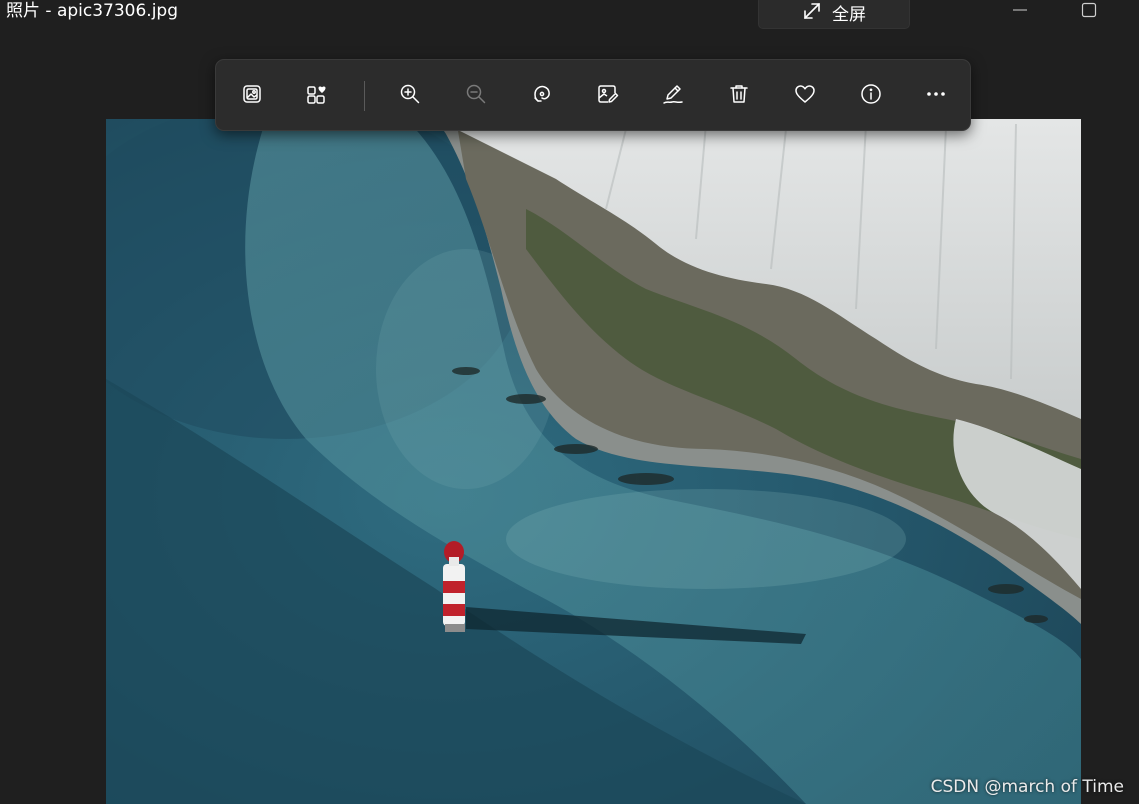 The height and width of the screenshot is (804, 1139). I want to click on favorite-heart-icon, so click(805, 96).